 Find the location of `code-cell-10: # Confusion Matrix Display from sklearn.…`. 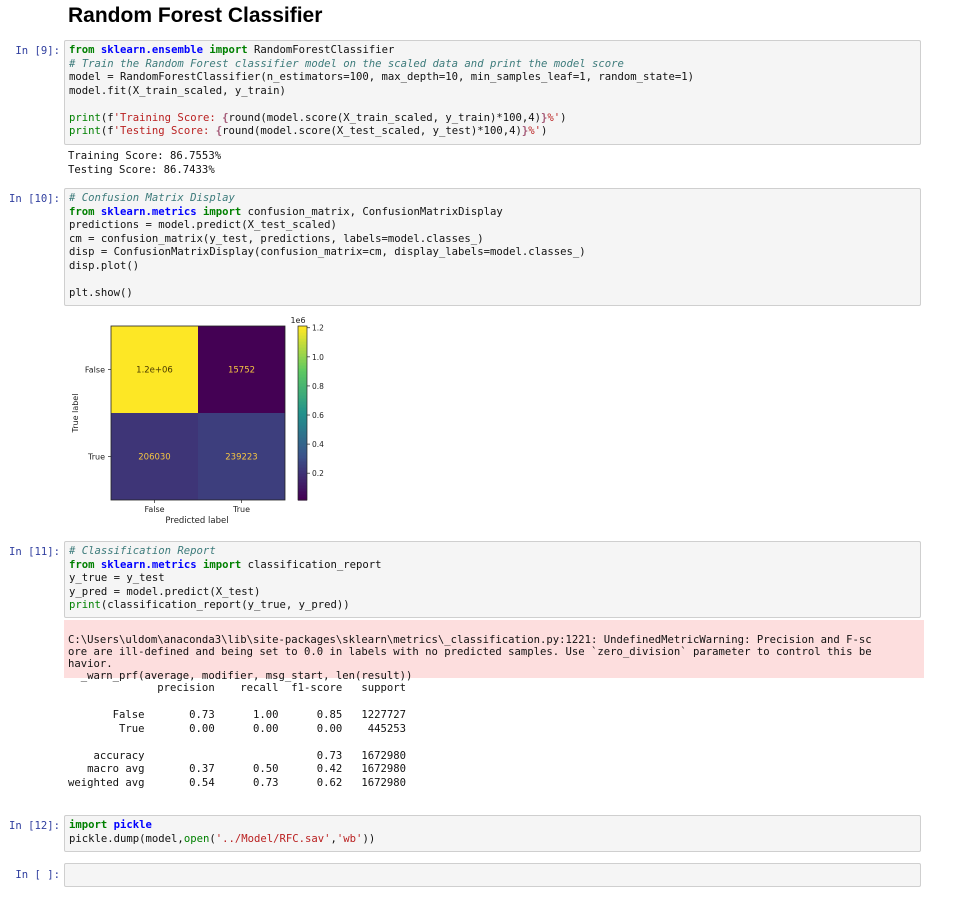

code-cell-10: # Confusion Matrix Display from sklearn.… is located at coordinates (492, 247).